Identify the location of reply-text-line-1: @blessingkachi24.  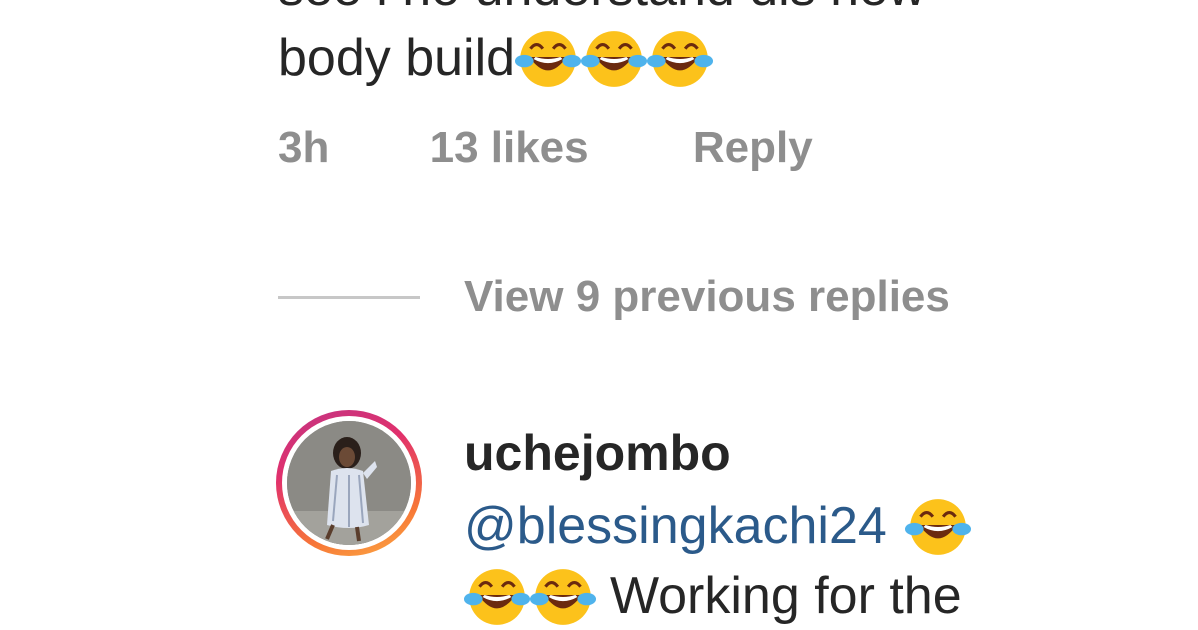
(717, 527).